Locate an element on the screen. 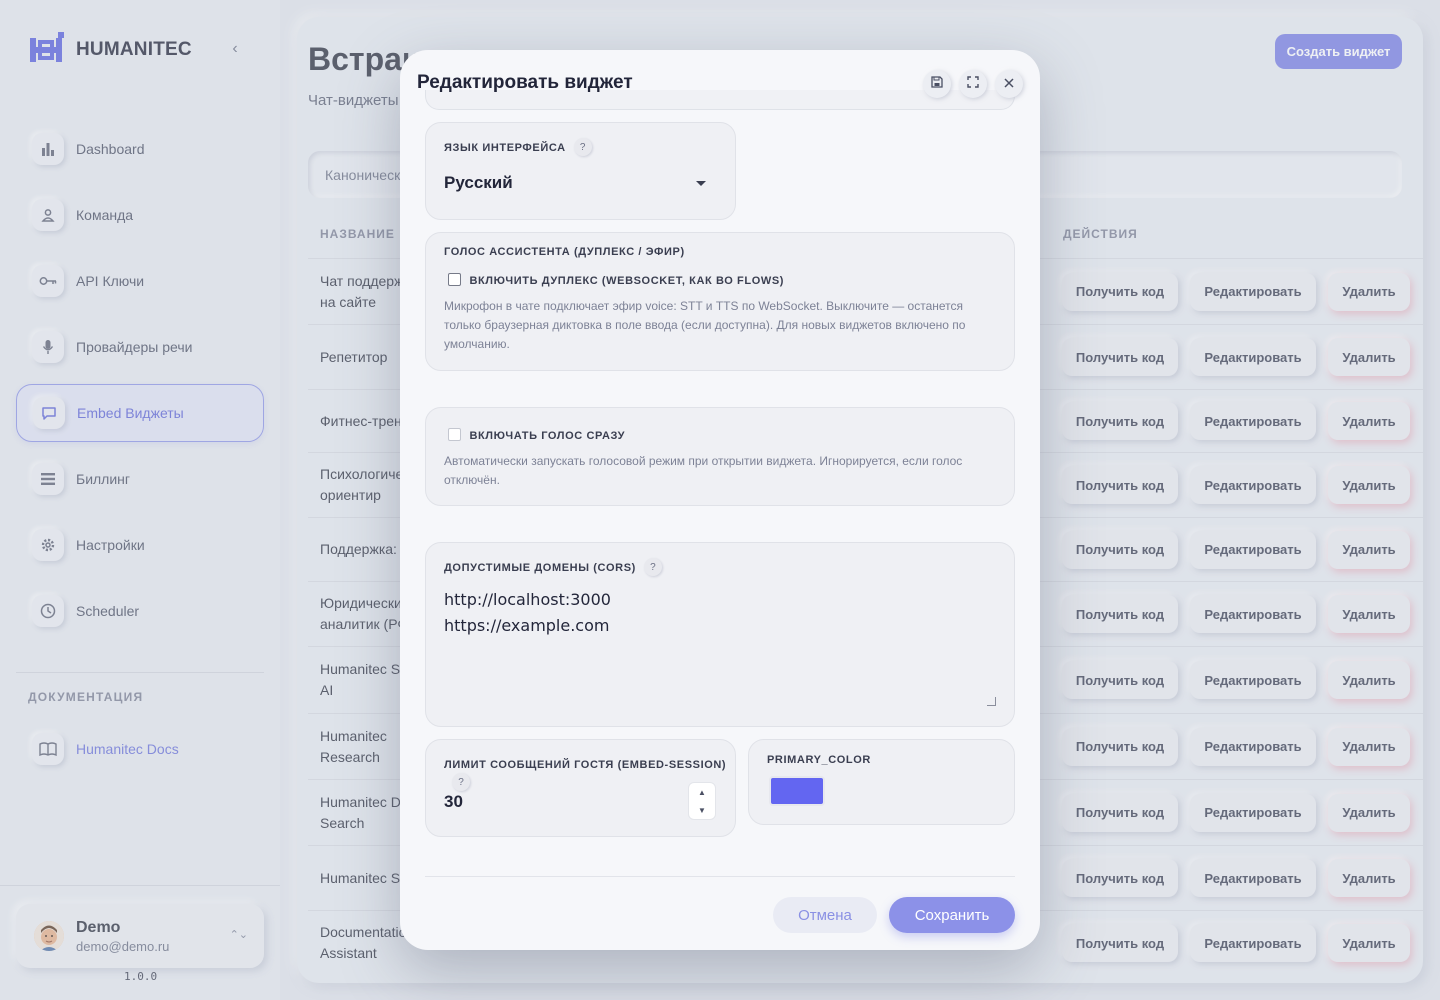  dropdown-arrow-icon is located at coordinates (701, 183).